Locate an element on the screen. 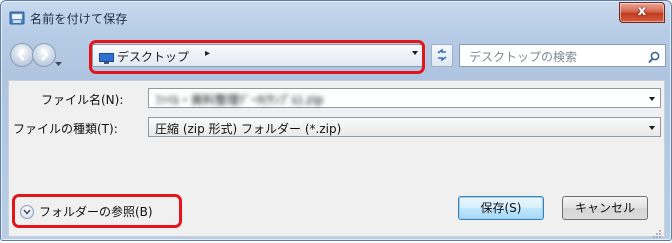 The height and width of the screenshot is (243, 672). back-button is located at coordinates (22, 55).